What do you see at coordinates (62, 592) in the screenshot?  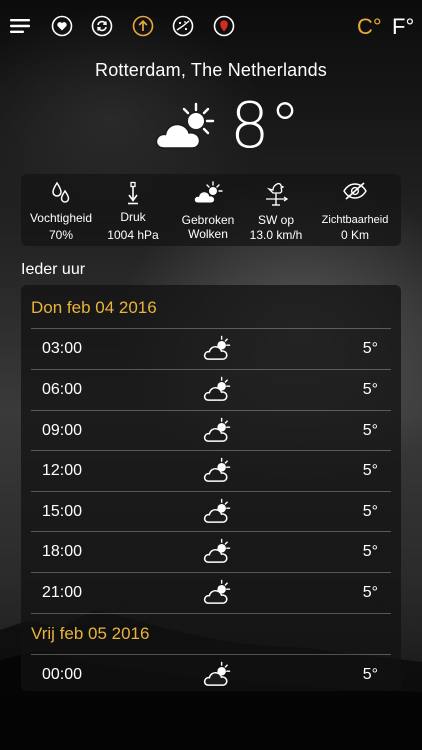 I see `hour-time: 21:00` at bounding box center [62, 592].